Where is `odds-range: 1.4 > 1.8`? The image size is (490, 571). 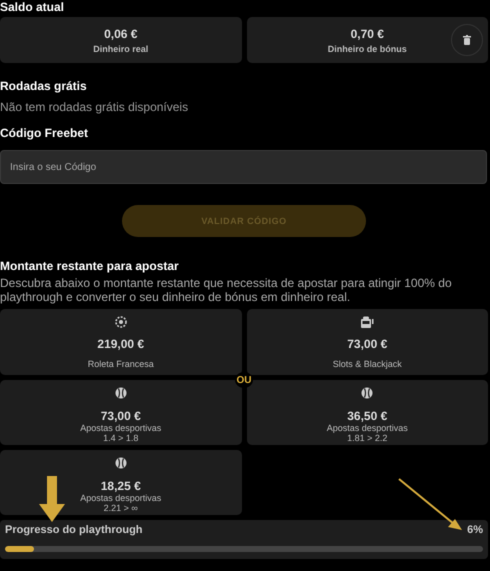
odds-range: 1.4 > 1.8 is located at coordinates (120, 438).